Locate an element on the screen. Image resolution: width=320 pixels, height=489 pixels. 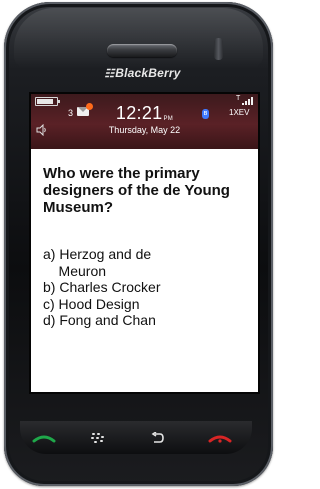
back-key is located at coordinates (158, 437).